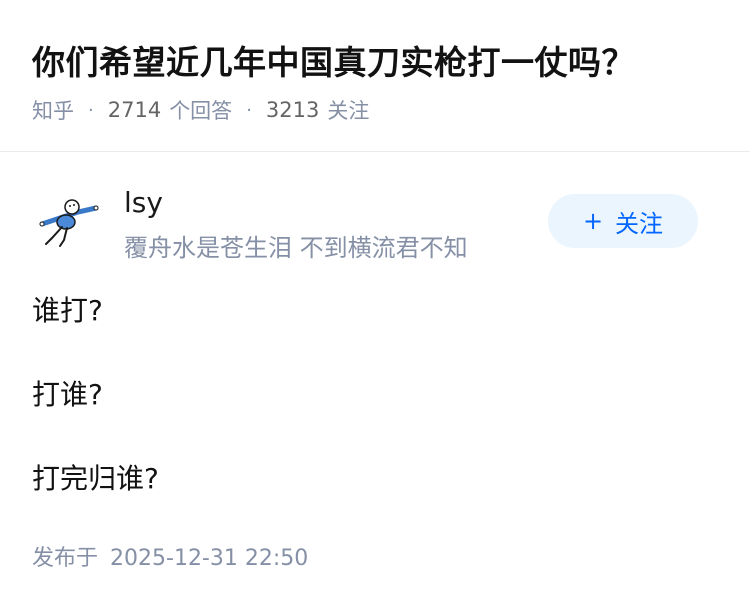 The height and width of the screenshot is (606, 750). What do you see at coordinates (348, 111) in the screenshot?
I see `follow-count-label: 关注` at bounding box center [348, 111].